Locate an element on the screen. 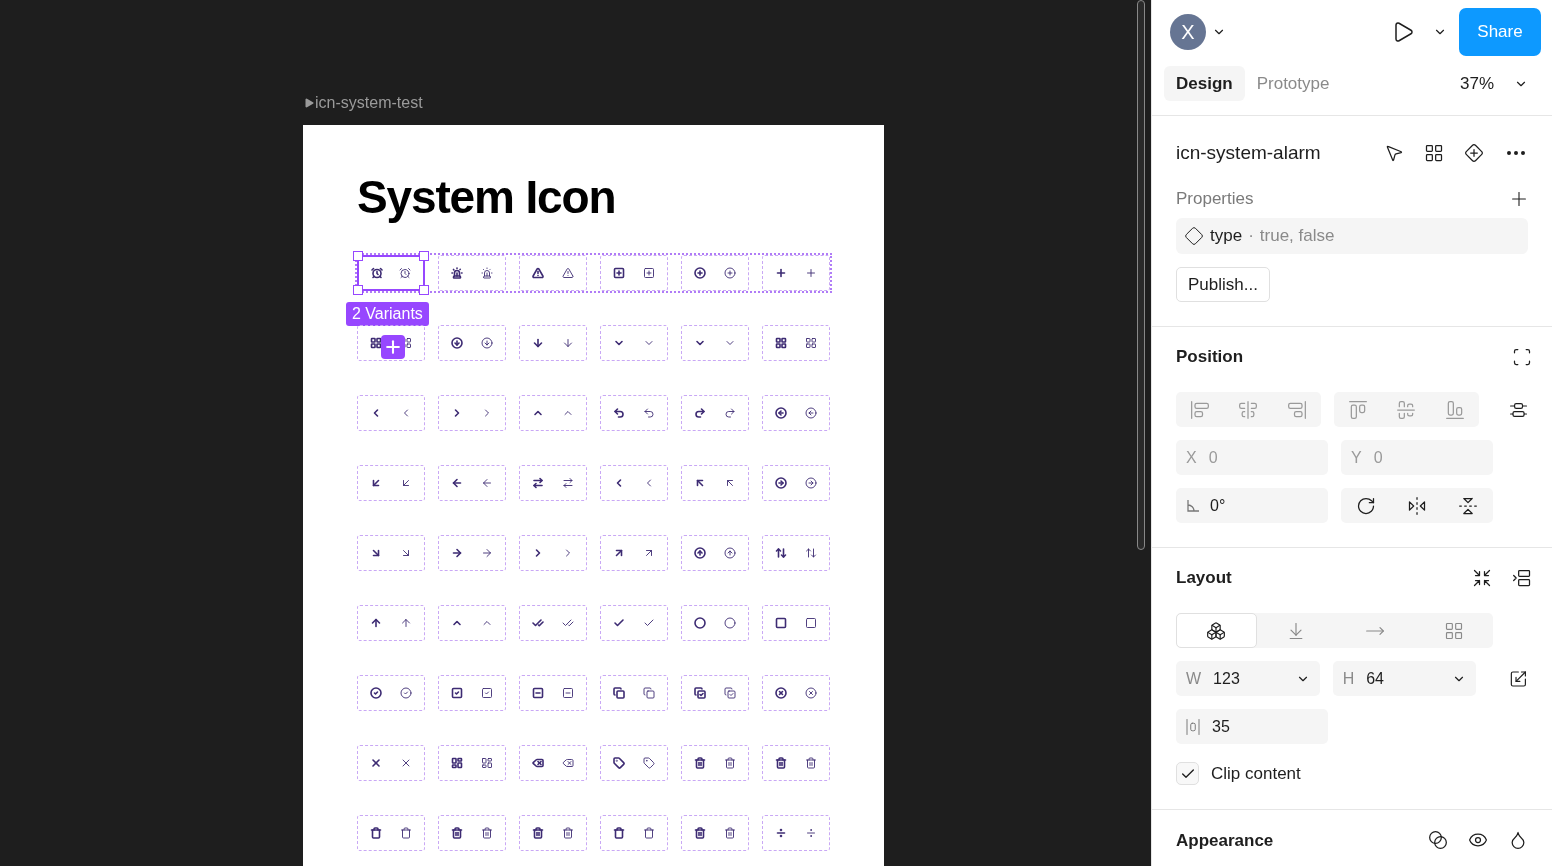 Image resolution: width=1552 pixels, height=866 pixels. add-layout-icon is located at coordinates (1522, 578).